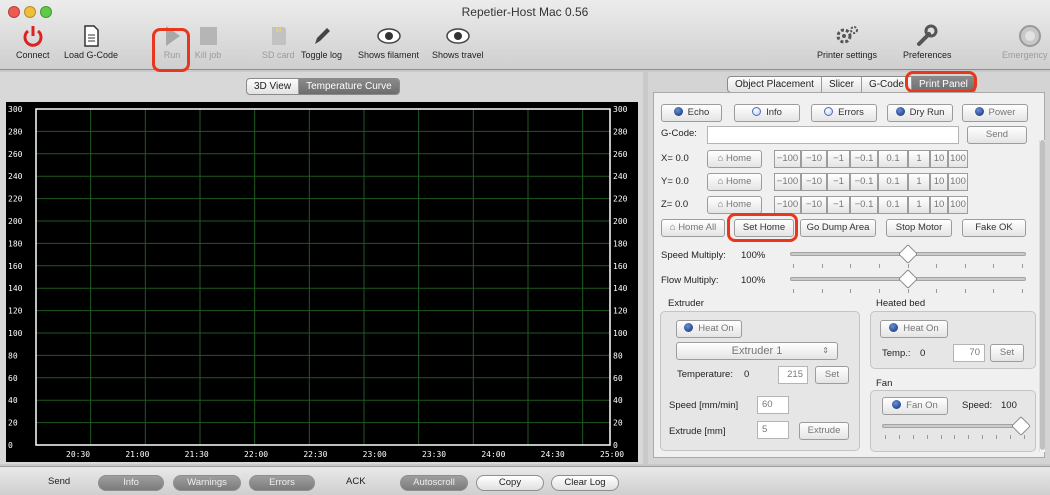 The width and height of the screenshot is (1050, 495). Describe the element at coordinates (838, 182) in the screenshot. I see `y-jog-button: −1` at that location.